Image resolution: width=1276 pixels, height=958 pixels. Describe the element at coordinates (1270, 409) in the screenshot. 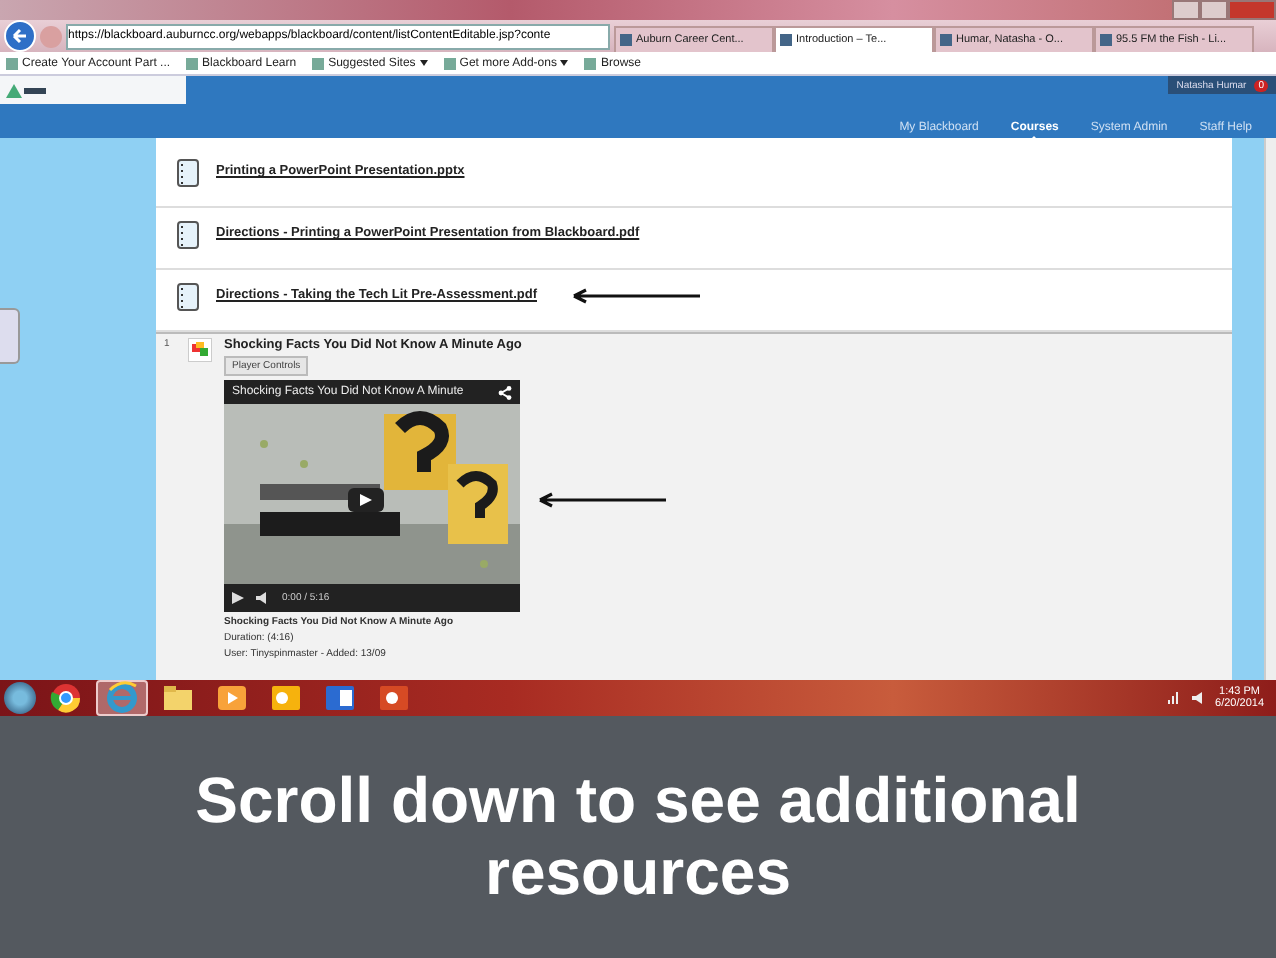

I see `scrollbar` at that location.